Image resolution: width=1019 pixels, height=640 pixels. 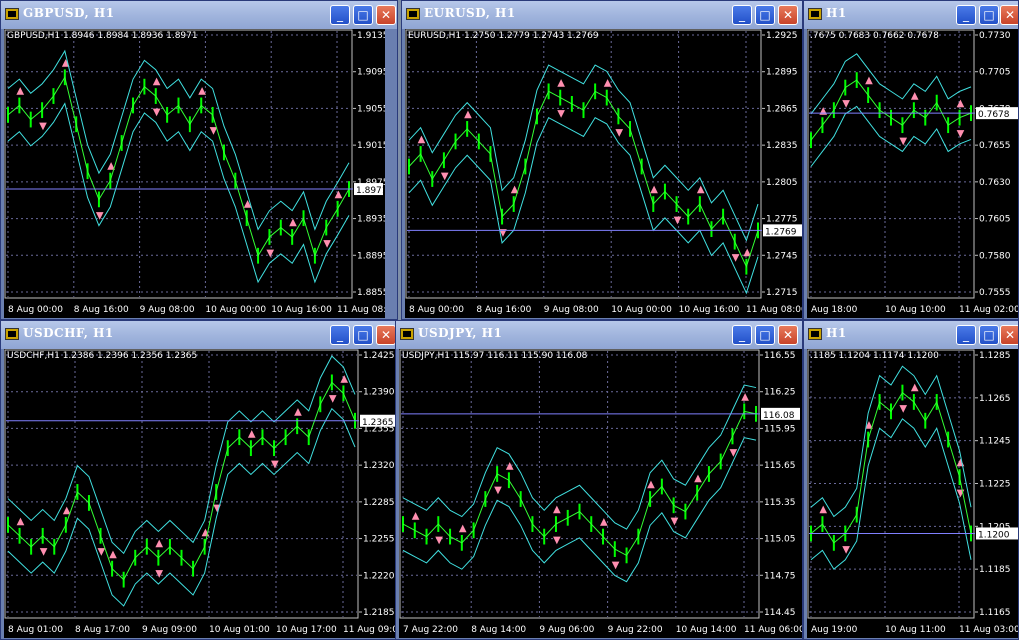 I want to click on time-label: 8 Aug 00:00, so click(x=35, y=310).